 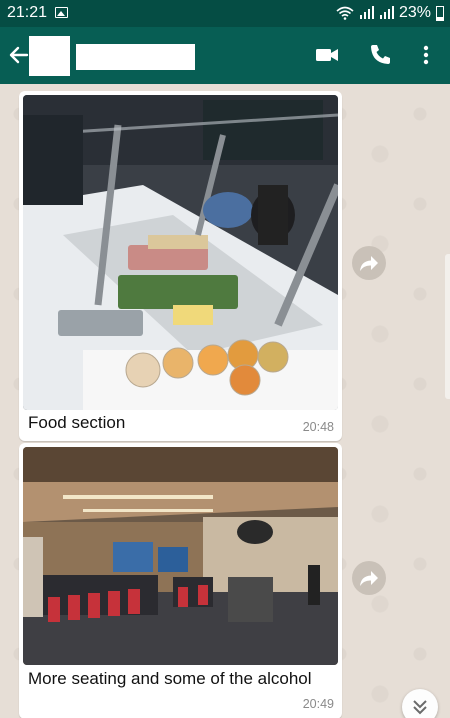 I want to click on status-time: 21:21, so click(x=27, y=12).